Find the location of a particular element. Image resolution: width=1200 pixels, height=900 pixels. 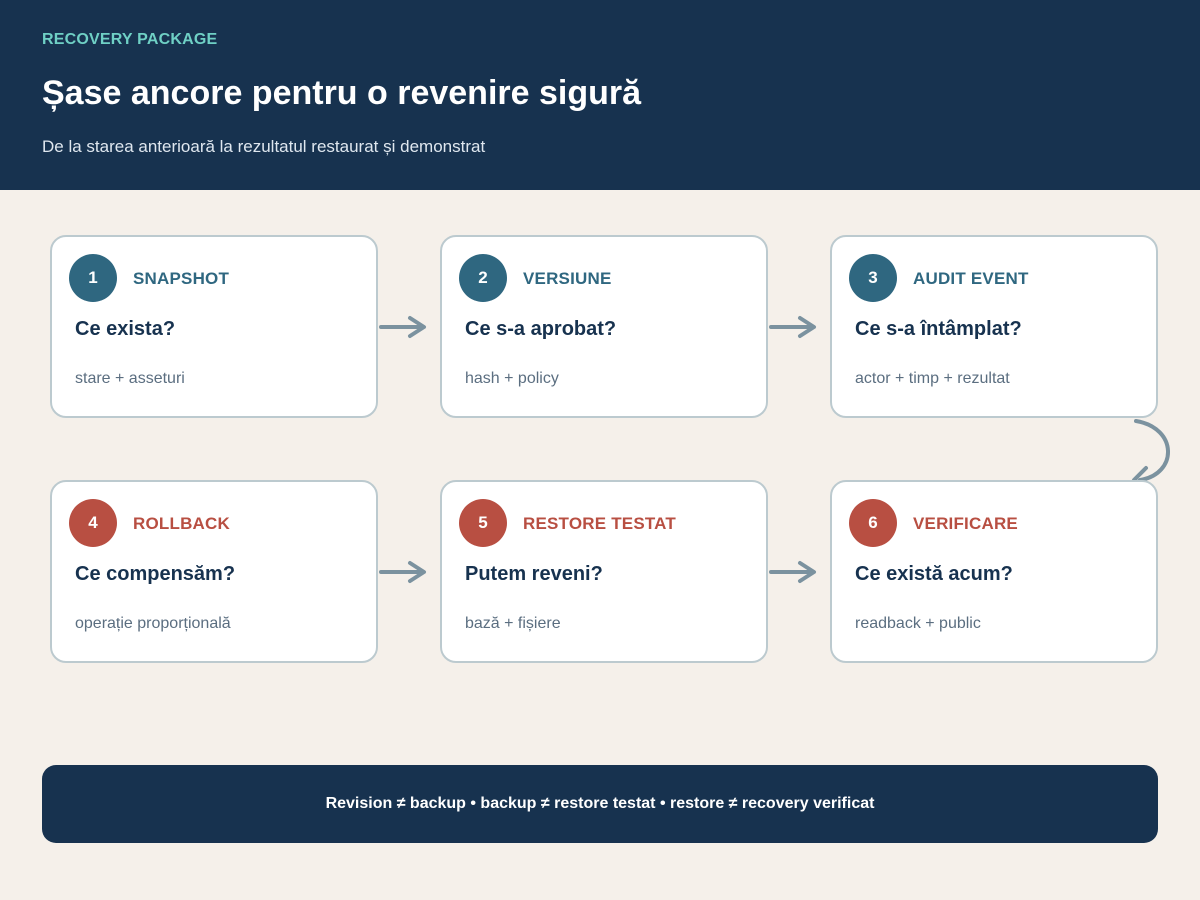

step-label: VERSIUNE is located at coordinates (567, 278).